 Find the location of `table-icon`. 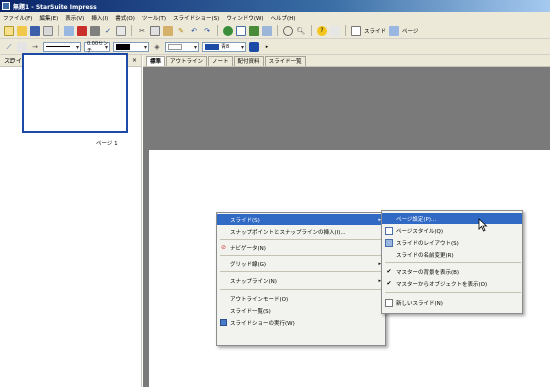

table-icon is located at coordinates (241, 30).